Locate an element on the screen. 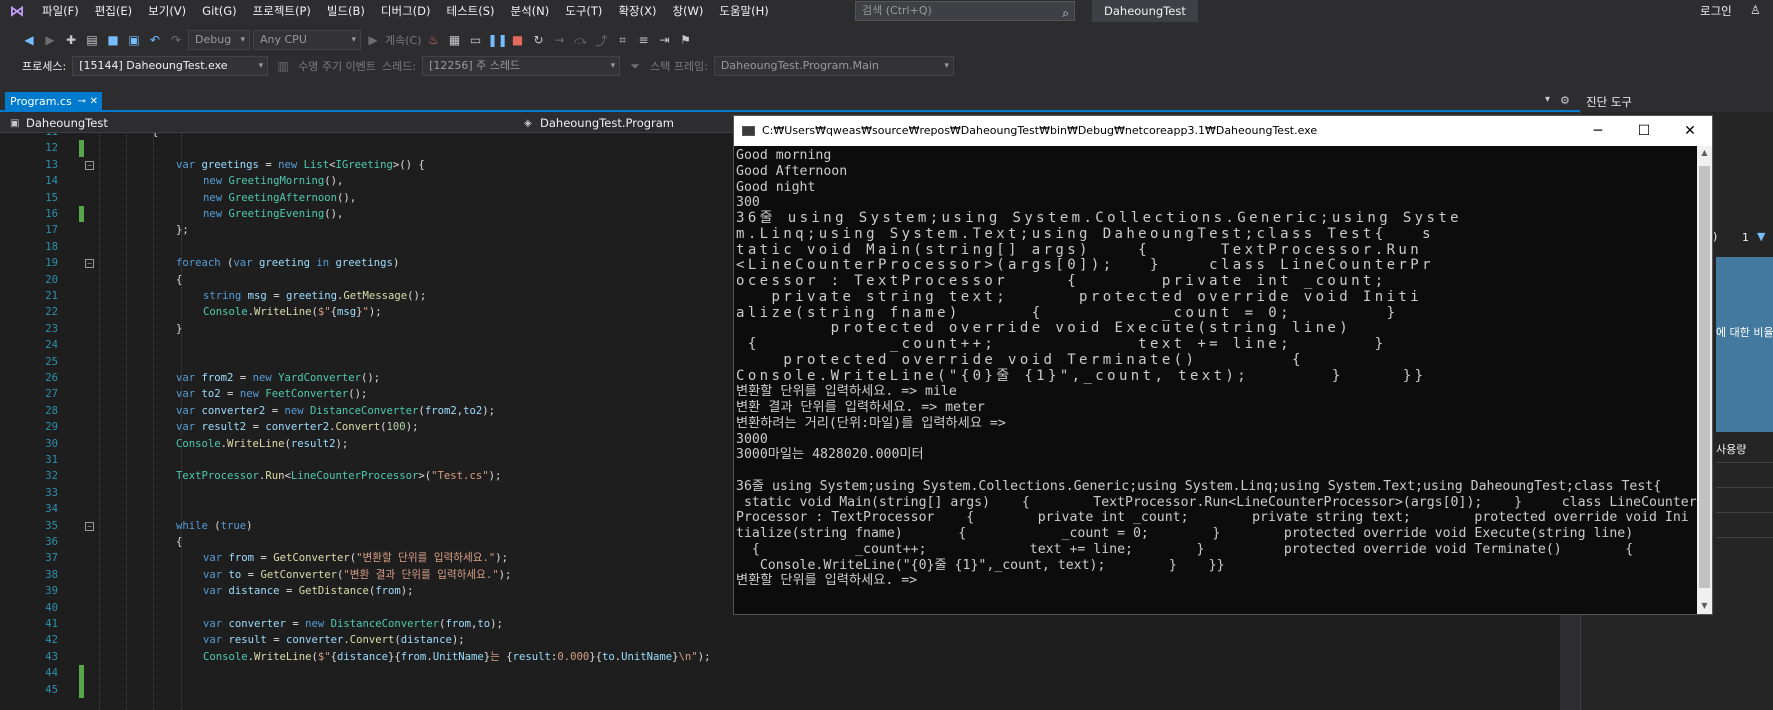  save-icon: ■ is located at coordinates (113, 40).